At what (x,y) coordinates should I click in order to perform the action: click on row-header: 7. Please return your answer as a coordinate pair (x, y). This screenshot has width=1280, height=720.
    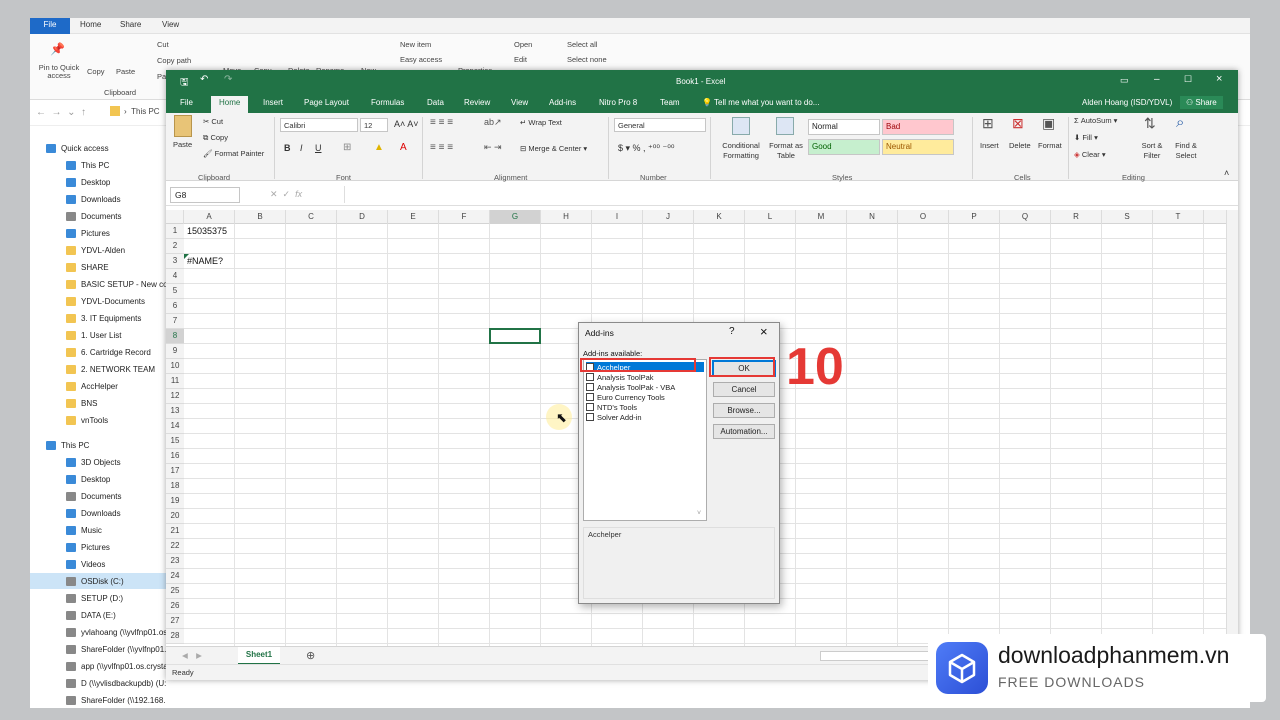
    Looking at the image, I should click on (175, 321).